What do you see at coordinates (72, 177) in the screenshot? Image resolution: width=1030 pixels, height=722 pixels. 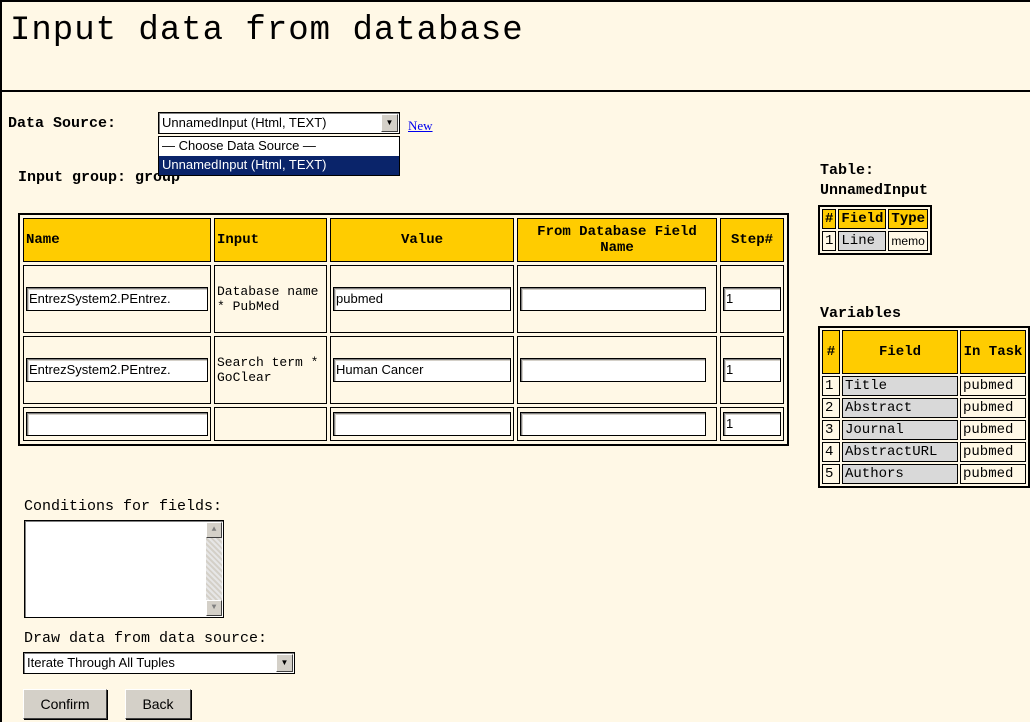 I see `input-group-label-text: Input group:` at bounding box center [72, 177].